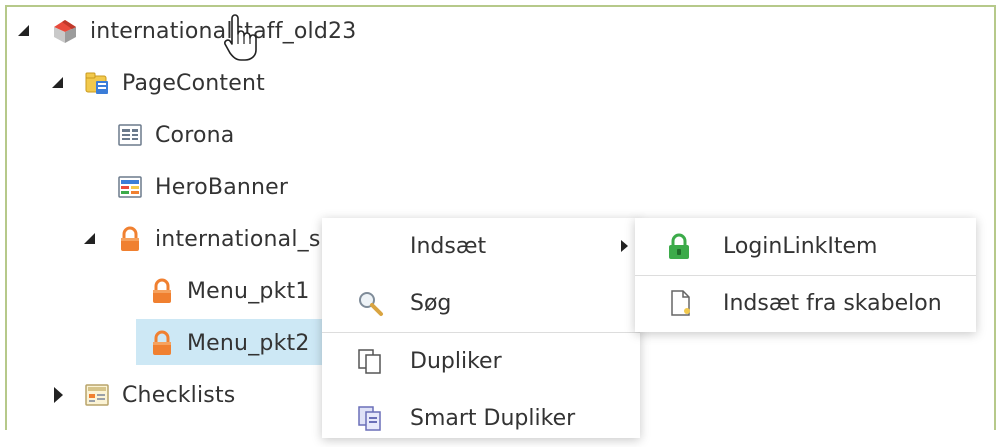 Image resolution: width=996 pixels, height=447 pixels. I want to click on menu-item-label: Søg, so click(431, 303).